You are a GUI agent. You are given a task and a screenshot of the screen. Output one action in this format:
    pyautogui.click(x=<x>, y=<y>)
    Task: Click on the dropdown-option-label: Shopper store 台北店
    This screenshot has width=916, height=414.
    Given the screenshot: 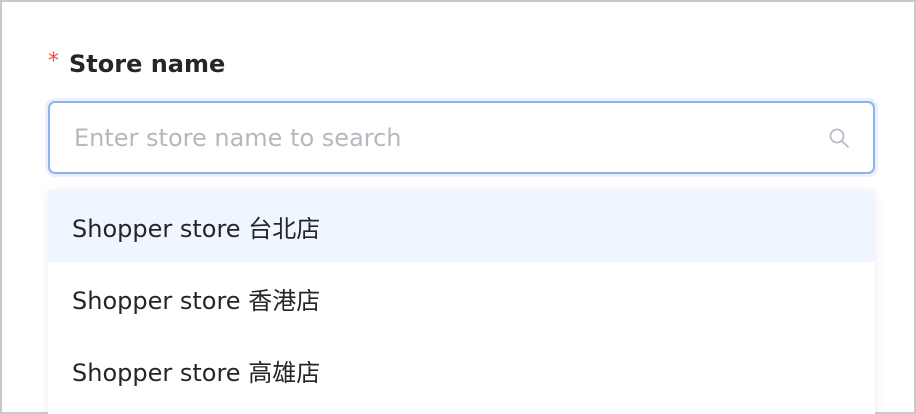 What is the action you would take?
    pyautogui.click(x=196, y=228)
    